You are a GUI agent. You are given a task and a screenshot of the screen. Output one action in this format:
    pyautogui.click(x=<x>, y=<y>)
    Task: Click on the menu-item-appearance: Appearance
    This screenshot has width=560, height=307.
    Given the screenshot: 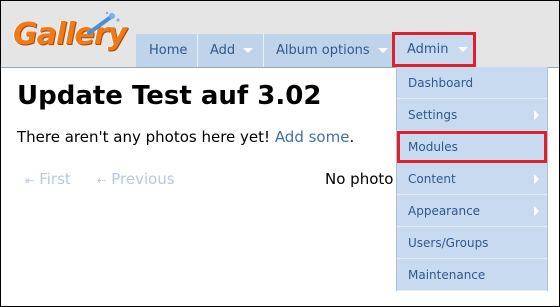 What is the action you would take?
    pyautogui.click(x=472, y=211)
    